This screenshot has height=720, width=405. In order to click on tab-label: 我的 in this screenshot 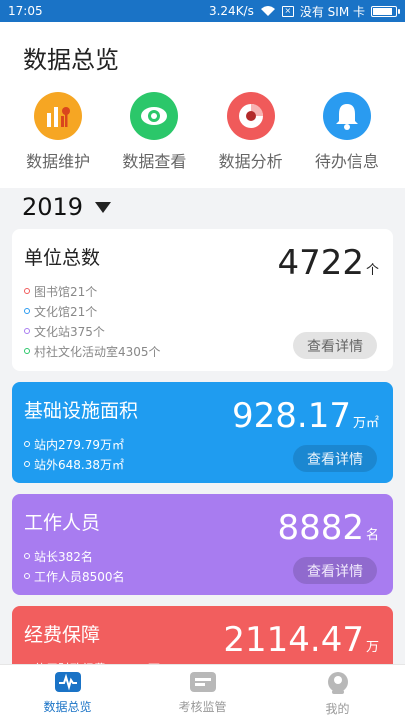, I will do `click(337, 709)`.